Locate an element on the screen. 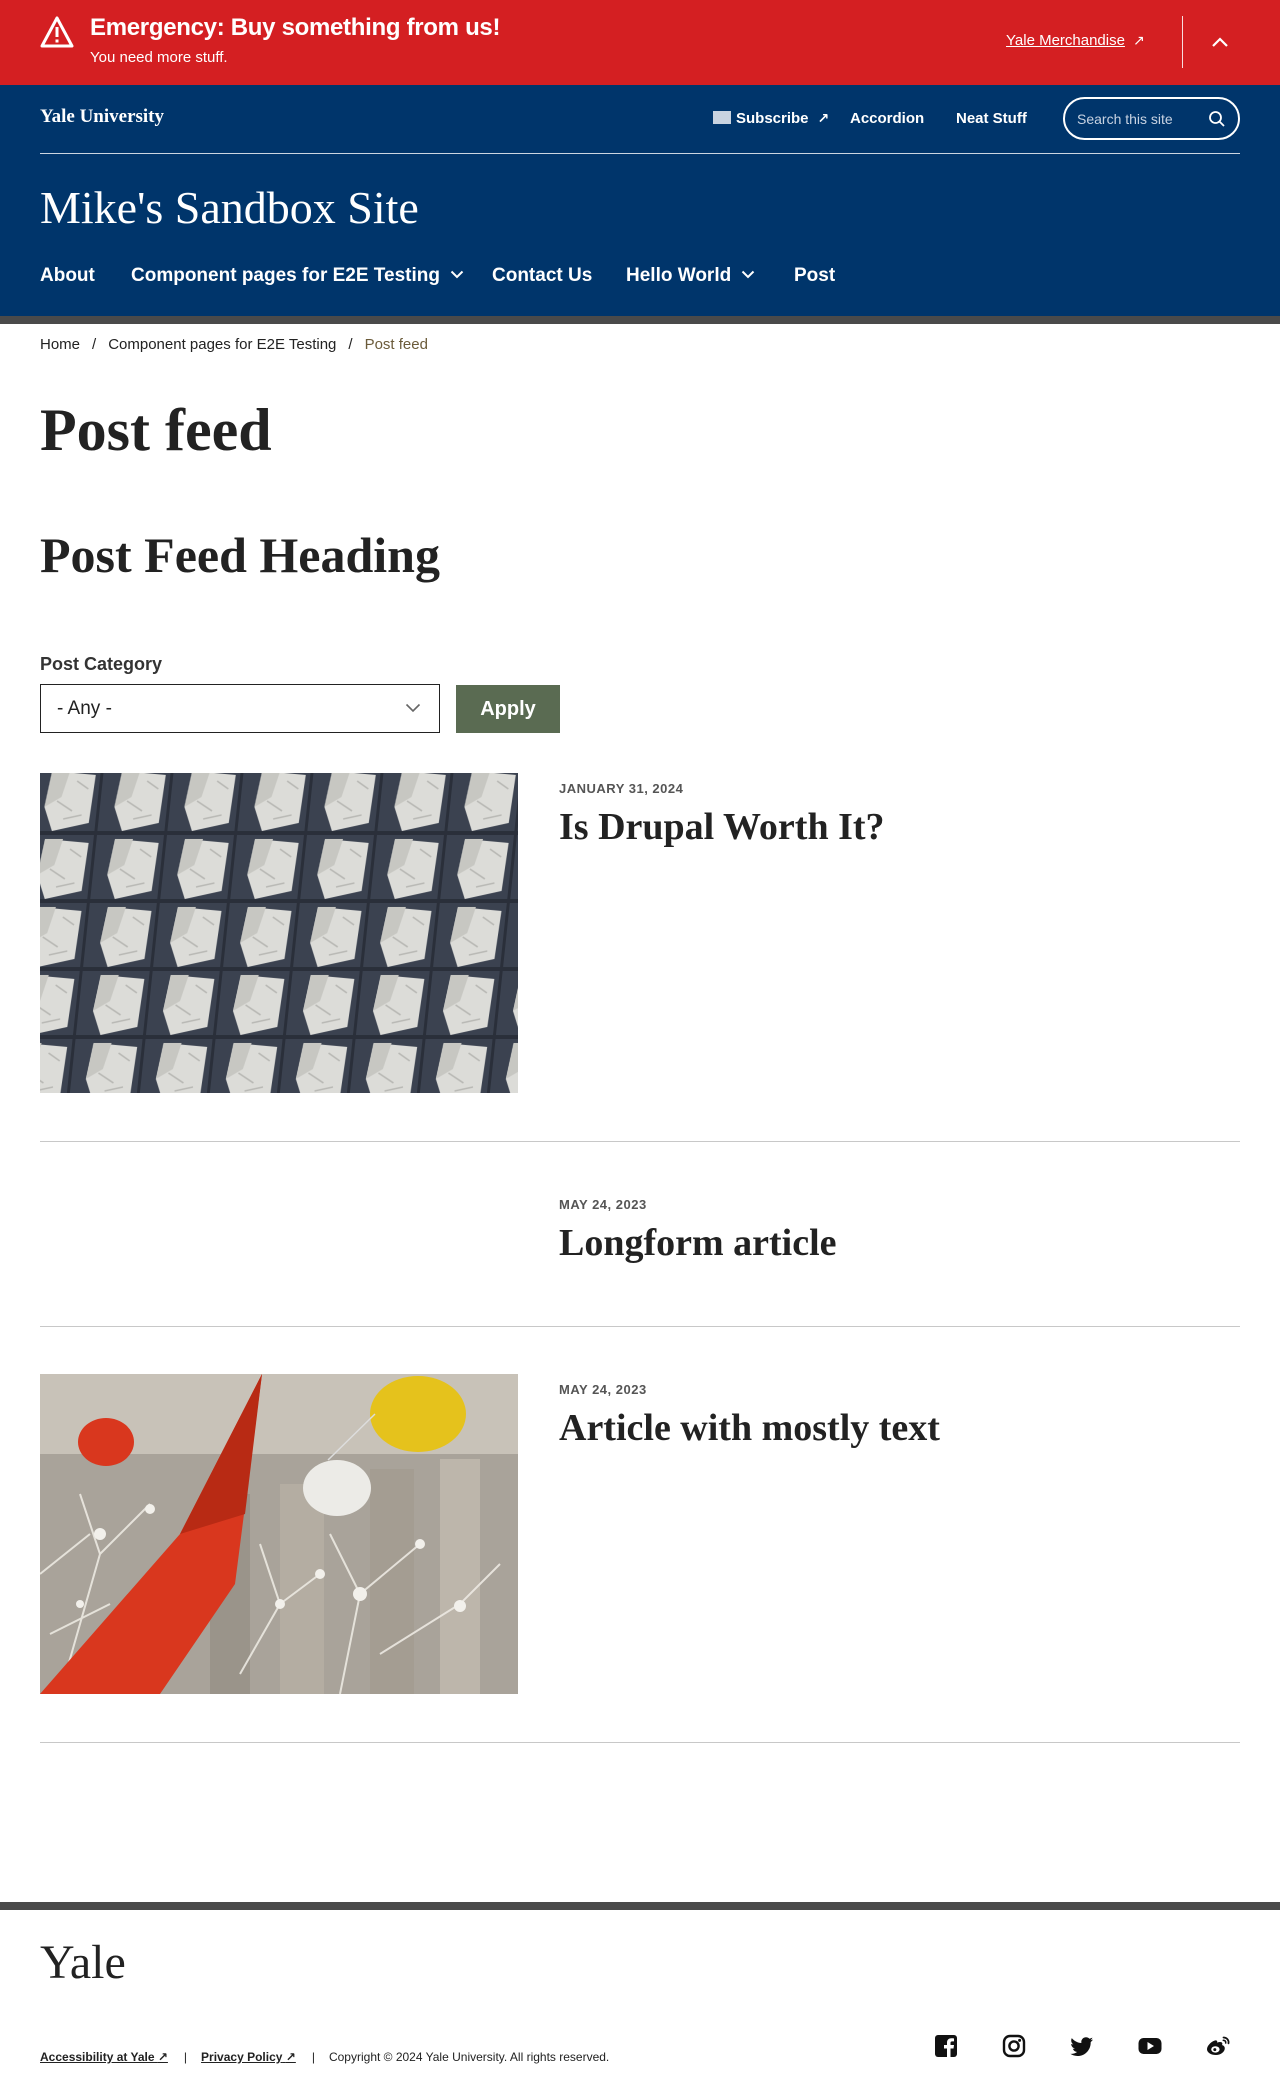 The height and width of the screenshot is (2099, 1280). red-sculpture-snow-image is located at coordinates (279, 1534).